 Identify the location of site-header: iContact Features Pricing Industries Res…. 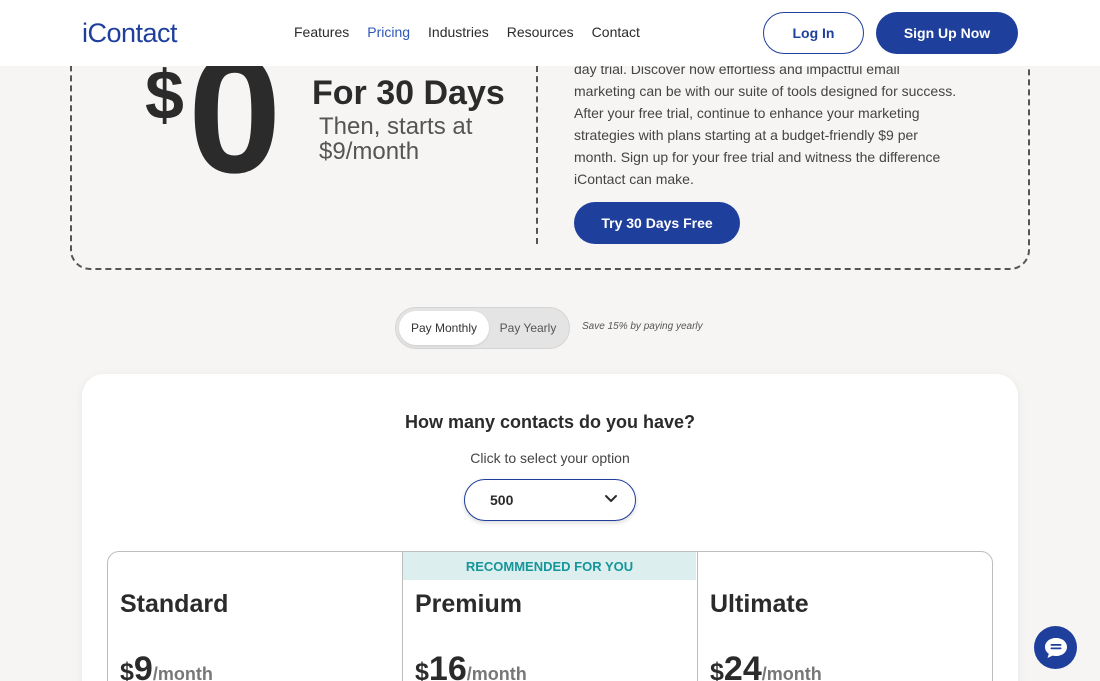
(550, 33).